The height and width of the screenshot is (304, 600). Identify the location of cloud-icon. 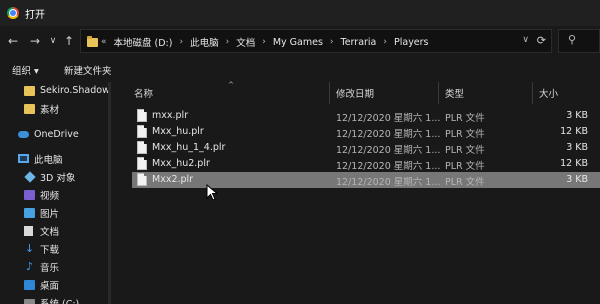
(23, 134).